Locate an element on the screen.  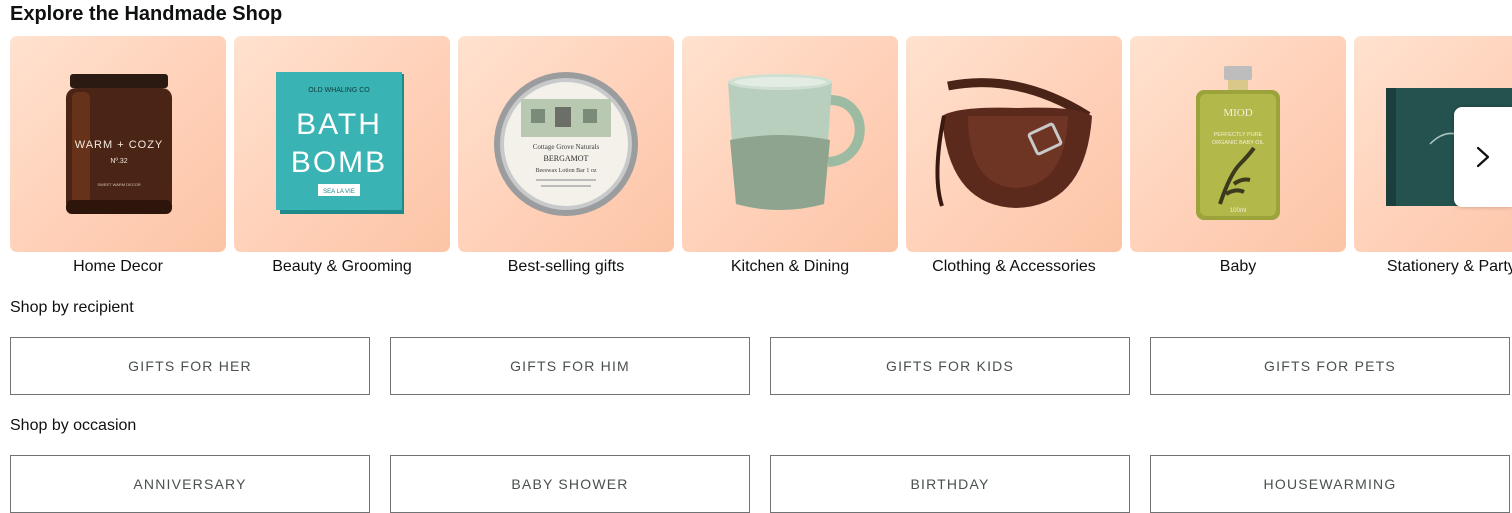
svg-text: WARM + COZY is located at coordinates (119, 145).